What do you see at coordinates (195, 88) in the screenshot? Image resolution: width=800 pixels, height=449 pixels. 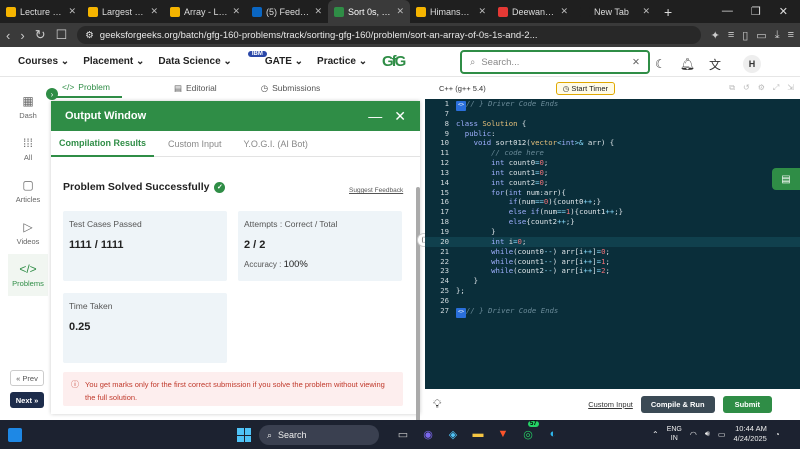 I see `tab-editorial: ▤ Editorial` at bounding box center [195, 88].